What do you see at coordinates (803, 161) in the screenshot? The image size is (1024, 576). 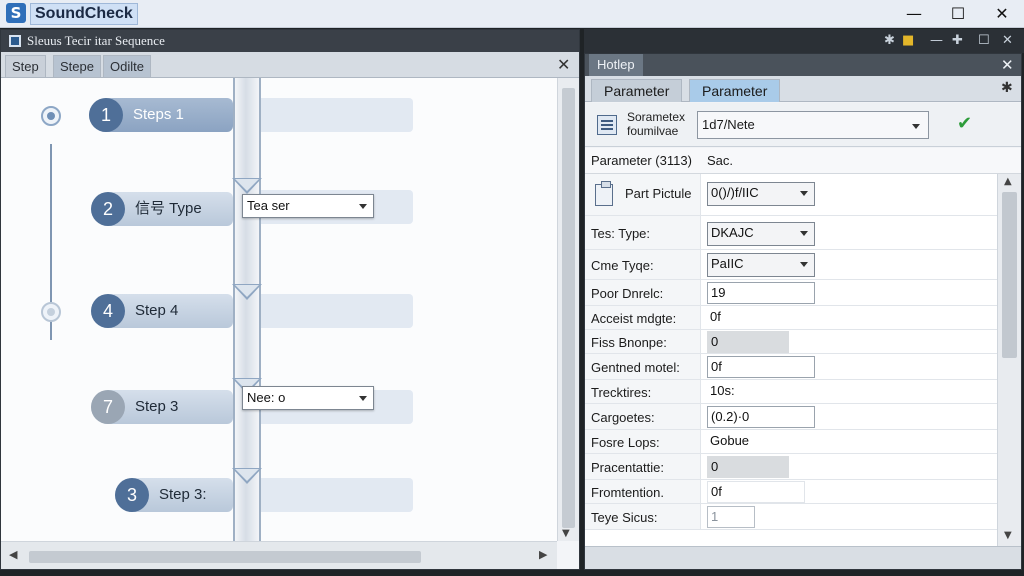 I see `property-table-header: Parameter (3113) Sac.` at bounding box center [803, 161].